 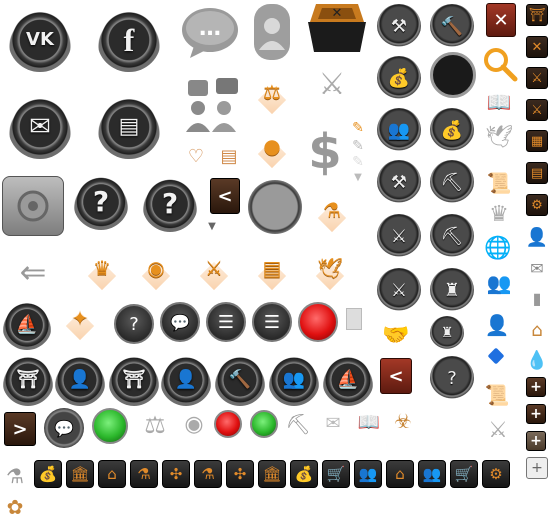 I want to click on compass-button: ⚒, so click(x=399, y=26).